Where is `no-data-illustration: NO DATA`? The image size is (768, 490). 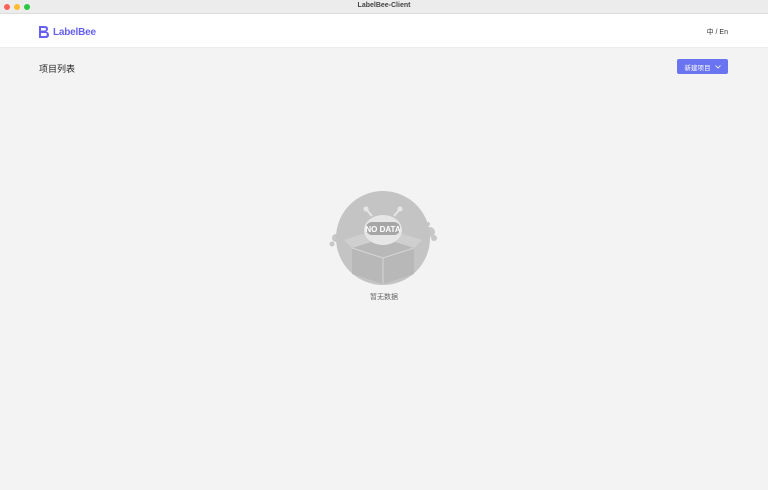
no-data-illustration: NO DATA is located at coordinates (383, 238).